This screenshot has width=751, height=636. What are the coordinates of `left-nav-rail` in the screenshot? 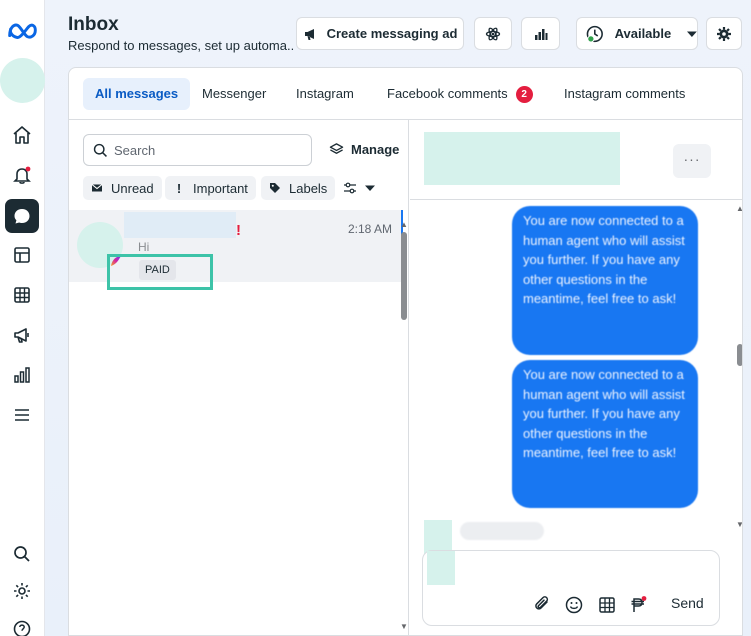 It's located at (22, 318).